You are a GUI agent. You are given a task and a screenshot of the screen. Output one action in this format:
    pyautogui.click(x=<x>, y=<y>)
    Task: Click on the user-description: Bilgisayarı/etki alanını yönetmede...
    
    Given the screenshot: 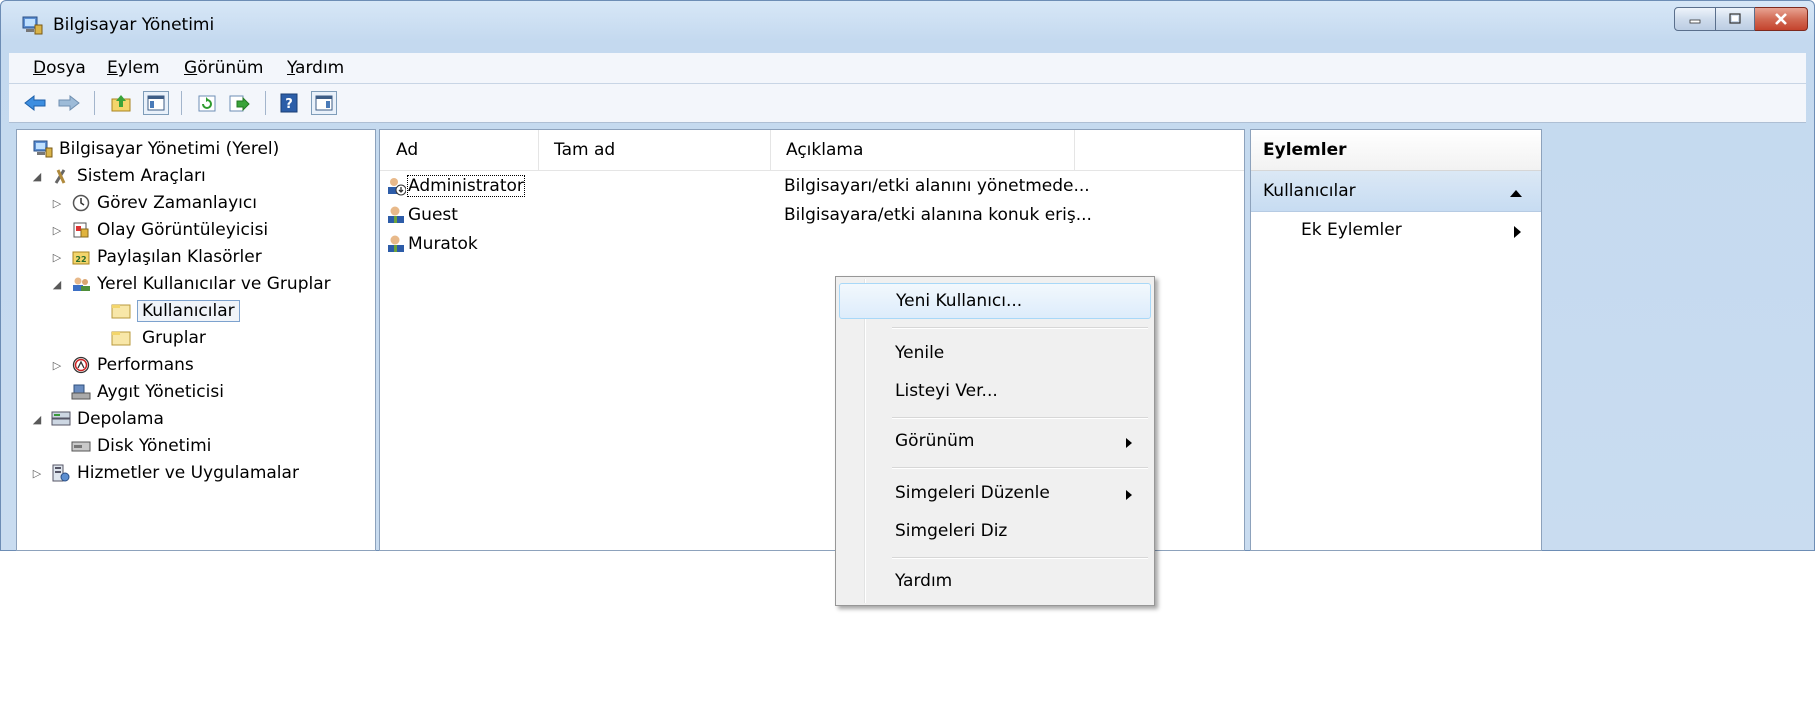 What is the action you would take?
    pyautogui.click(x=937, y=186)
    